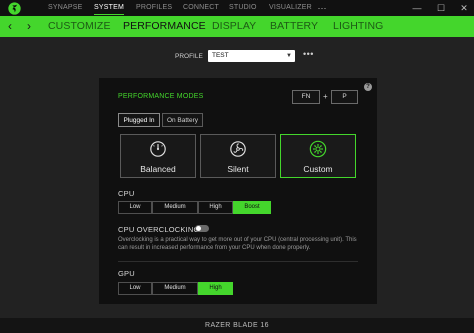 The width and height of the screenshot is (474, 333). Describe the element at coordinates (135, 207) in the screenshot. I see `cpu-option-low: Low` at that location.